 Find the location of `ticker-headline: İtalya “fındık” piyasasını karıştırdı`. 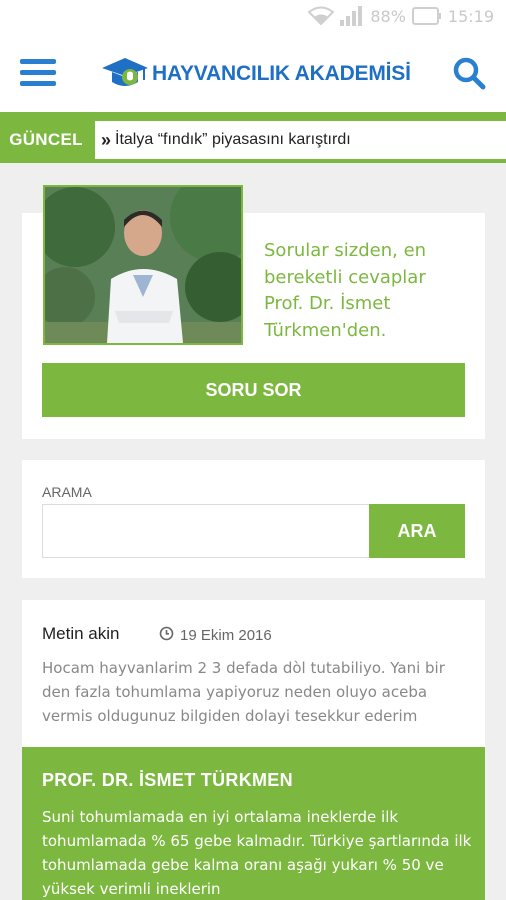

ticker-headline: İtalya “fındık” piyasasını karıştırdı is located at coordinates (233, 139).